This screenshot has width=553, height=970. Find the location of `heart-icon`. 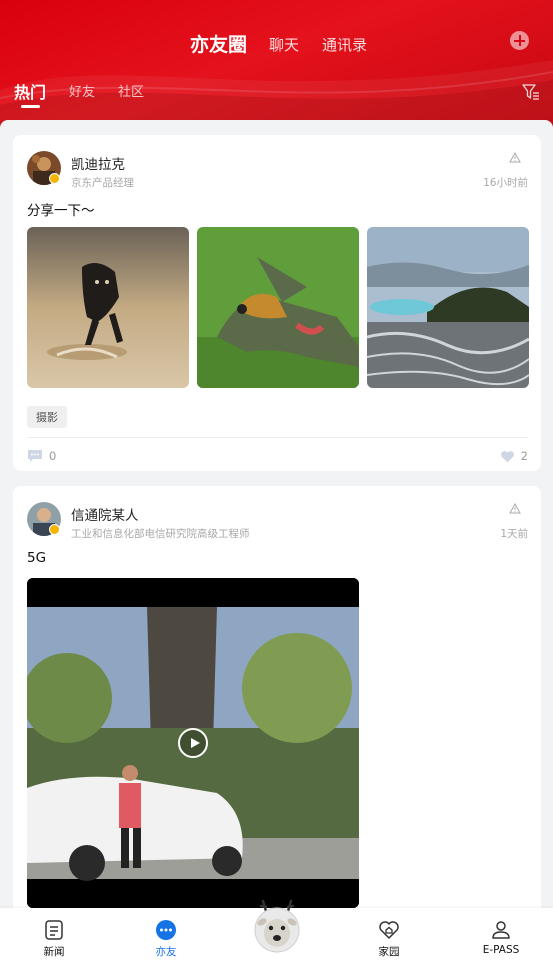

heart-icon is located at coordinates (507, 456).